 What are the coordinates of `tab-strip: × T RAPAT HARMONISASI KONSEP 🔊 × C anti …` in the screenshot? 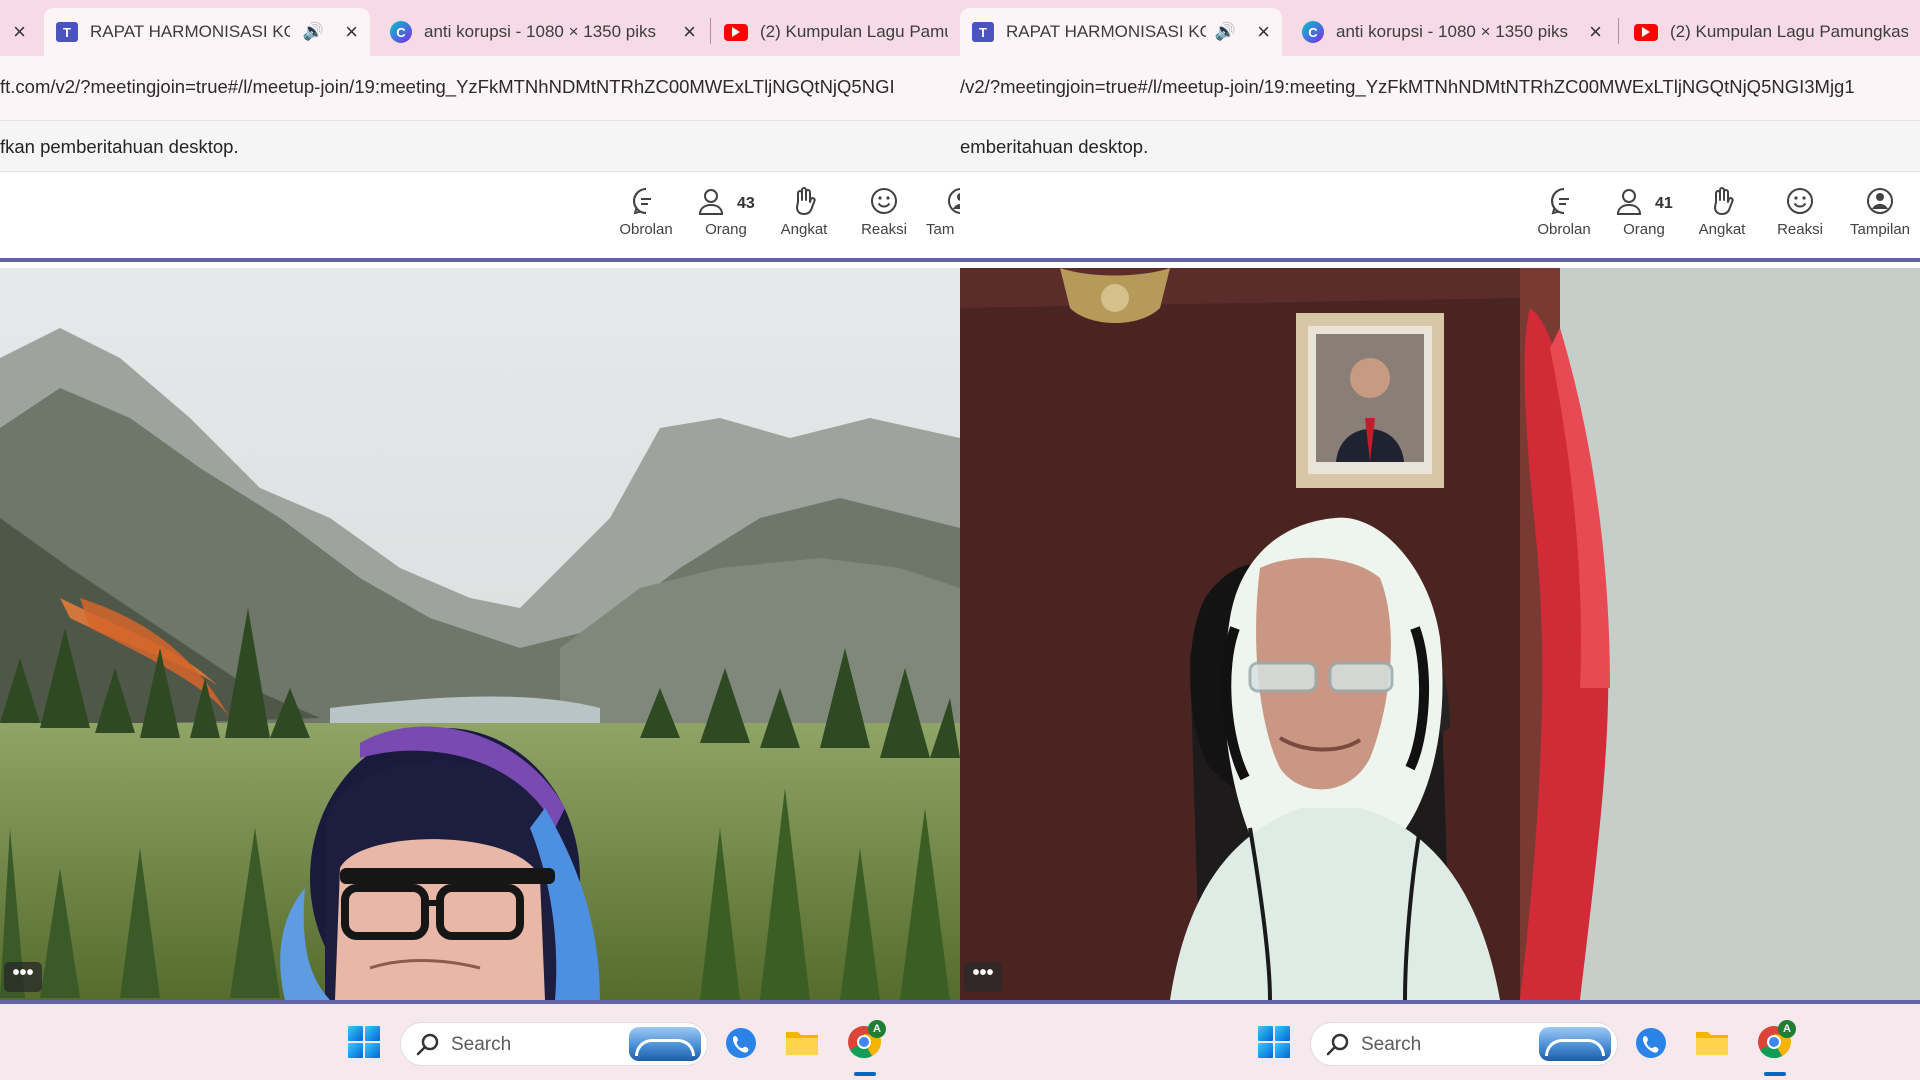 It's located at (480, 28).